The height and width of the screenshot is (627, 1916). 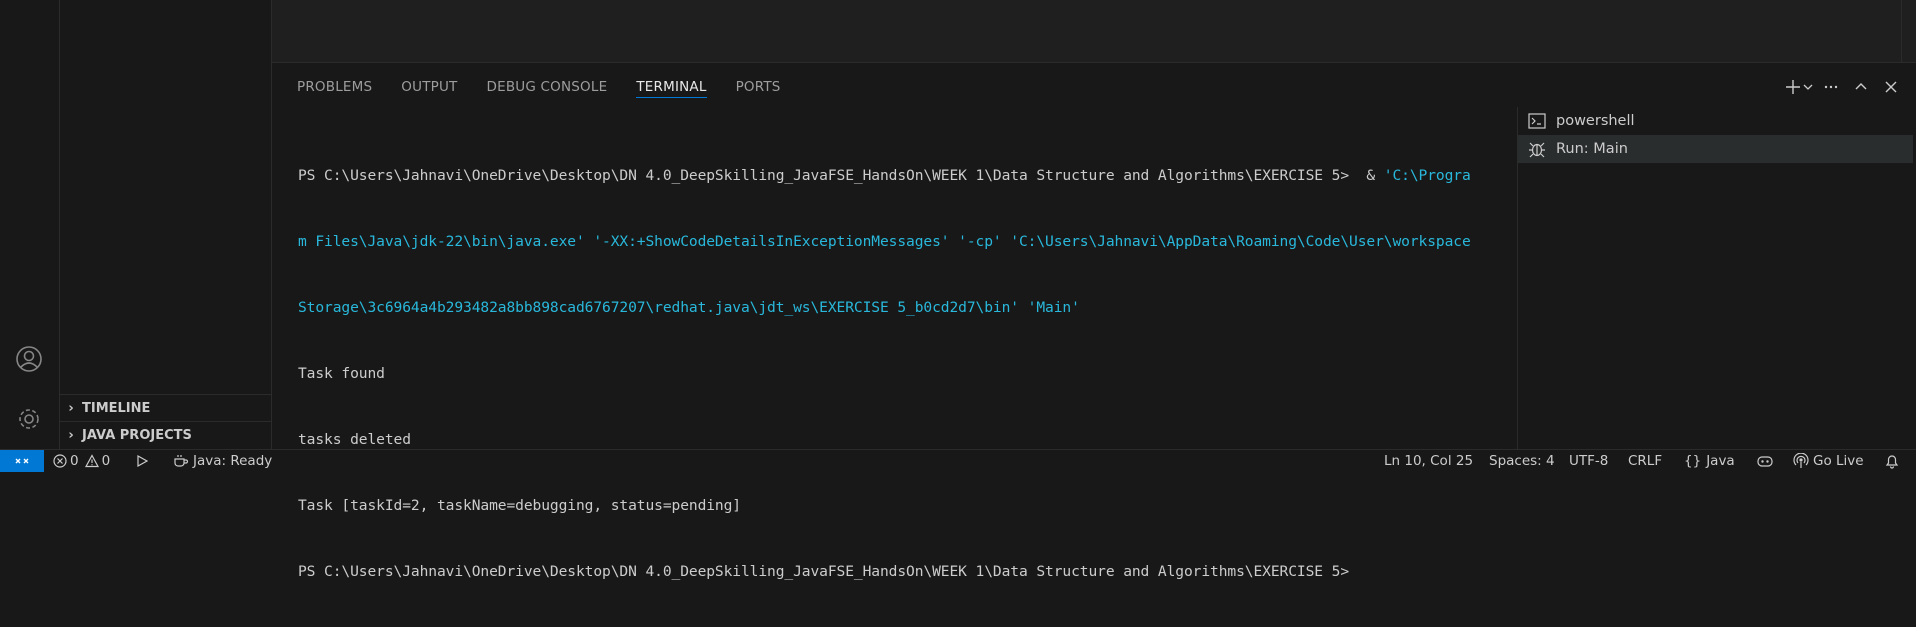 What do you see at coordinates (29, 419) in the screenshot?
I see `gear-icon` at bounding box center [29, 419].